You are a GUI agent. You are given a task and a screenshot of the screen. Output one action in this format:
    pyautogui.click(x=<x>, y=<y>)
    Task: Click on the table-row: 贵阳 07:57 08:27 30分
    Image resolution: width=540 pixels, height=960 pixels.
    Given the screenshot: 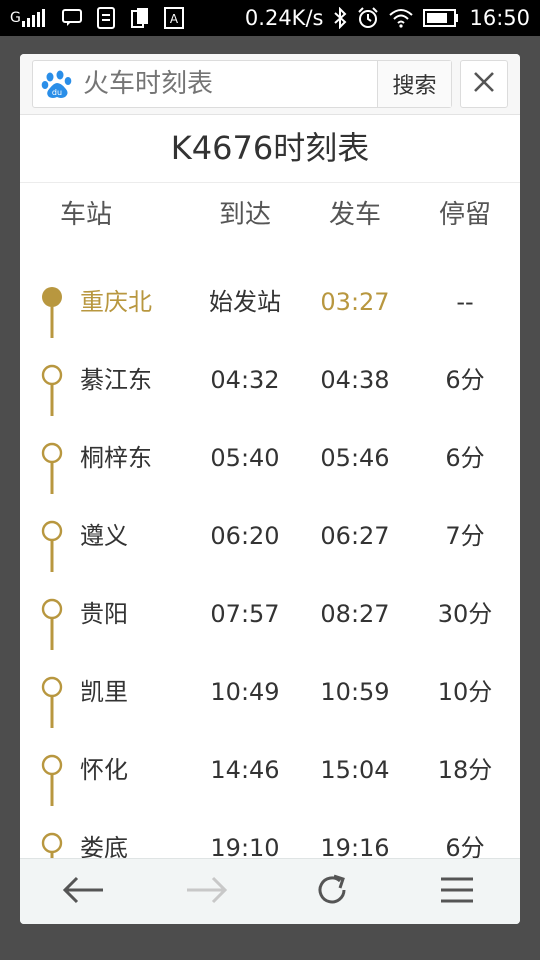 What is the action you would take?
    pyautogui.click(x=270, y=613)
    